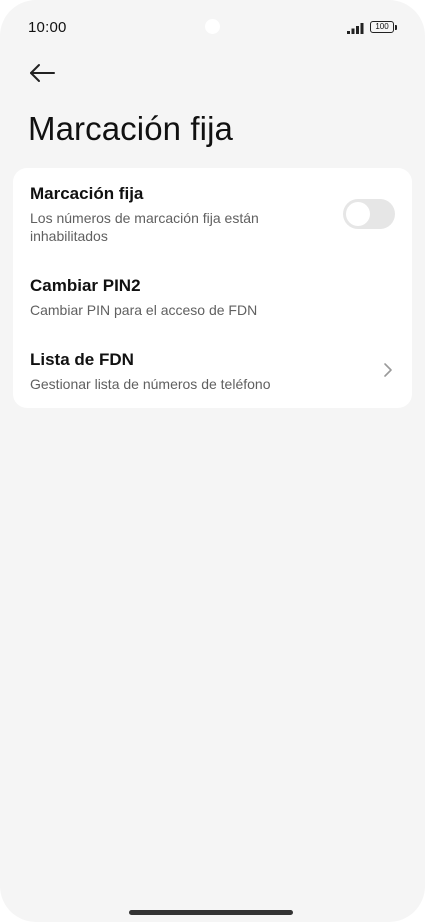 The width and height of the screenshot is (425, 922). I want to click on battery-tip, so click(396, 27).